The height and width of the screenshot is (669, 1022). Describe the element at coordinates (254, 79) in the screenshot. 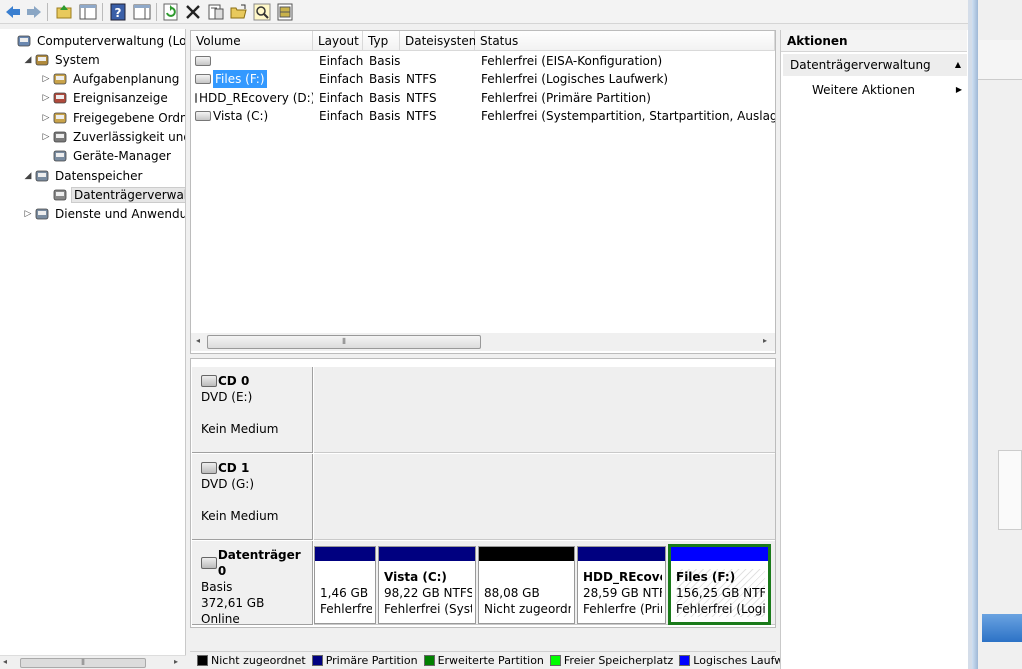

I see `volume-cell-volume: Files (F:)` at that location.